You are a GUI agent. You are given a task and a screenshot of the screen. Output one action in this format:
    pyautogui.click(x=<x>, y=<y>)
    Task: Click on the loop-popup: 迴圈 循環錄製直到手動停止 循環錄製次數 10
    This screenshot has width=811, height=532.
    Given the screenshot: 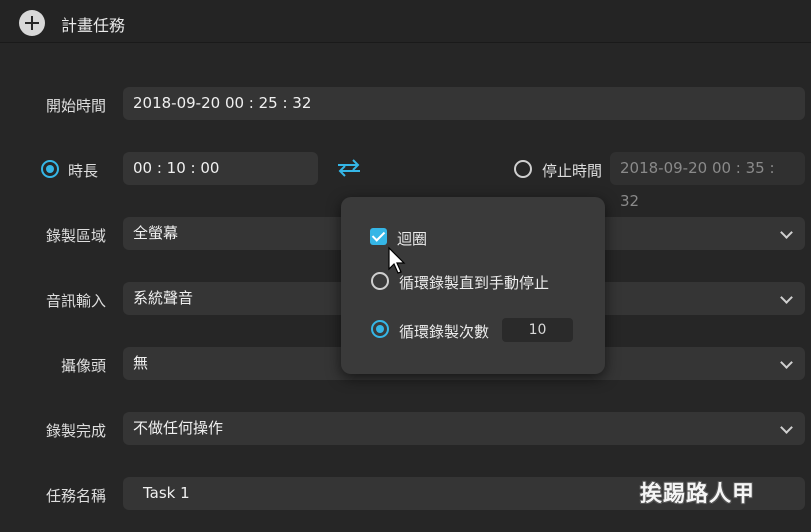 What is the action you would take?
    pyautogui.click(x=473, y=285)
    